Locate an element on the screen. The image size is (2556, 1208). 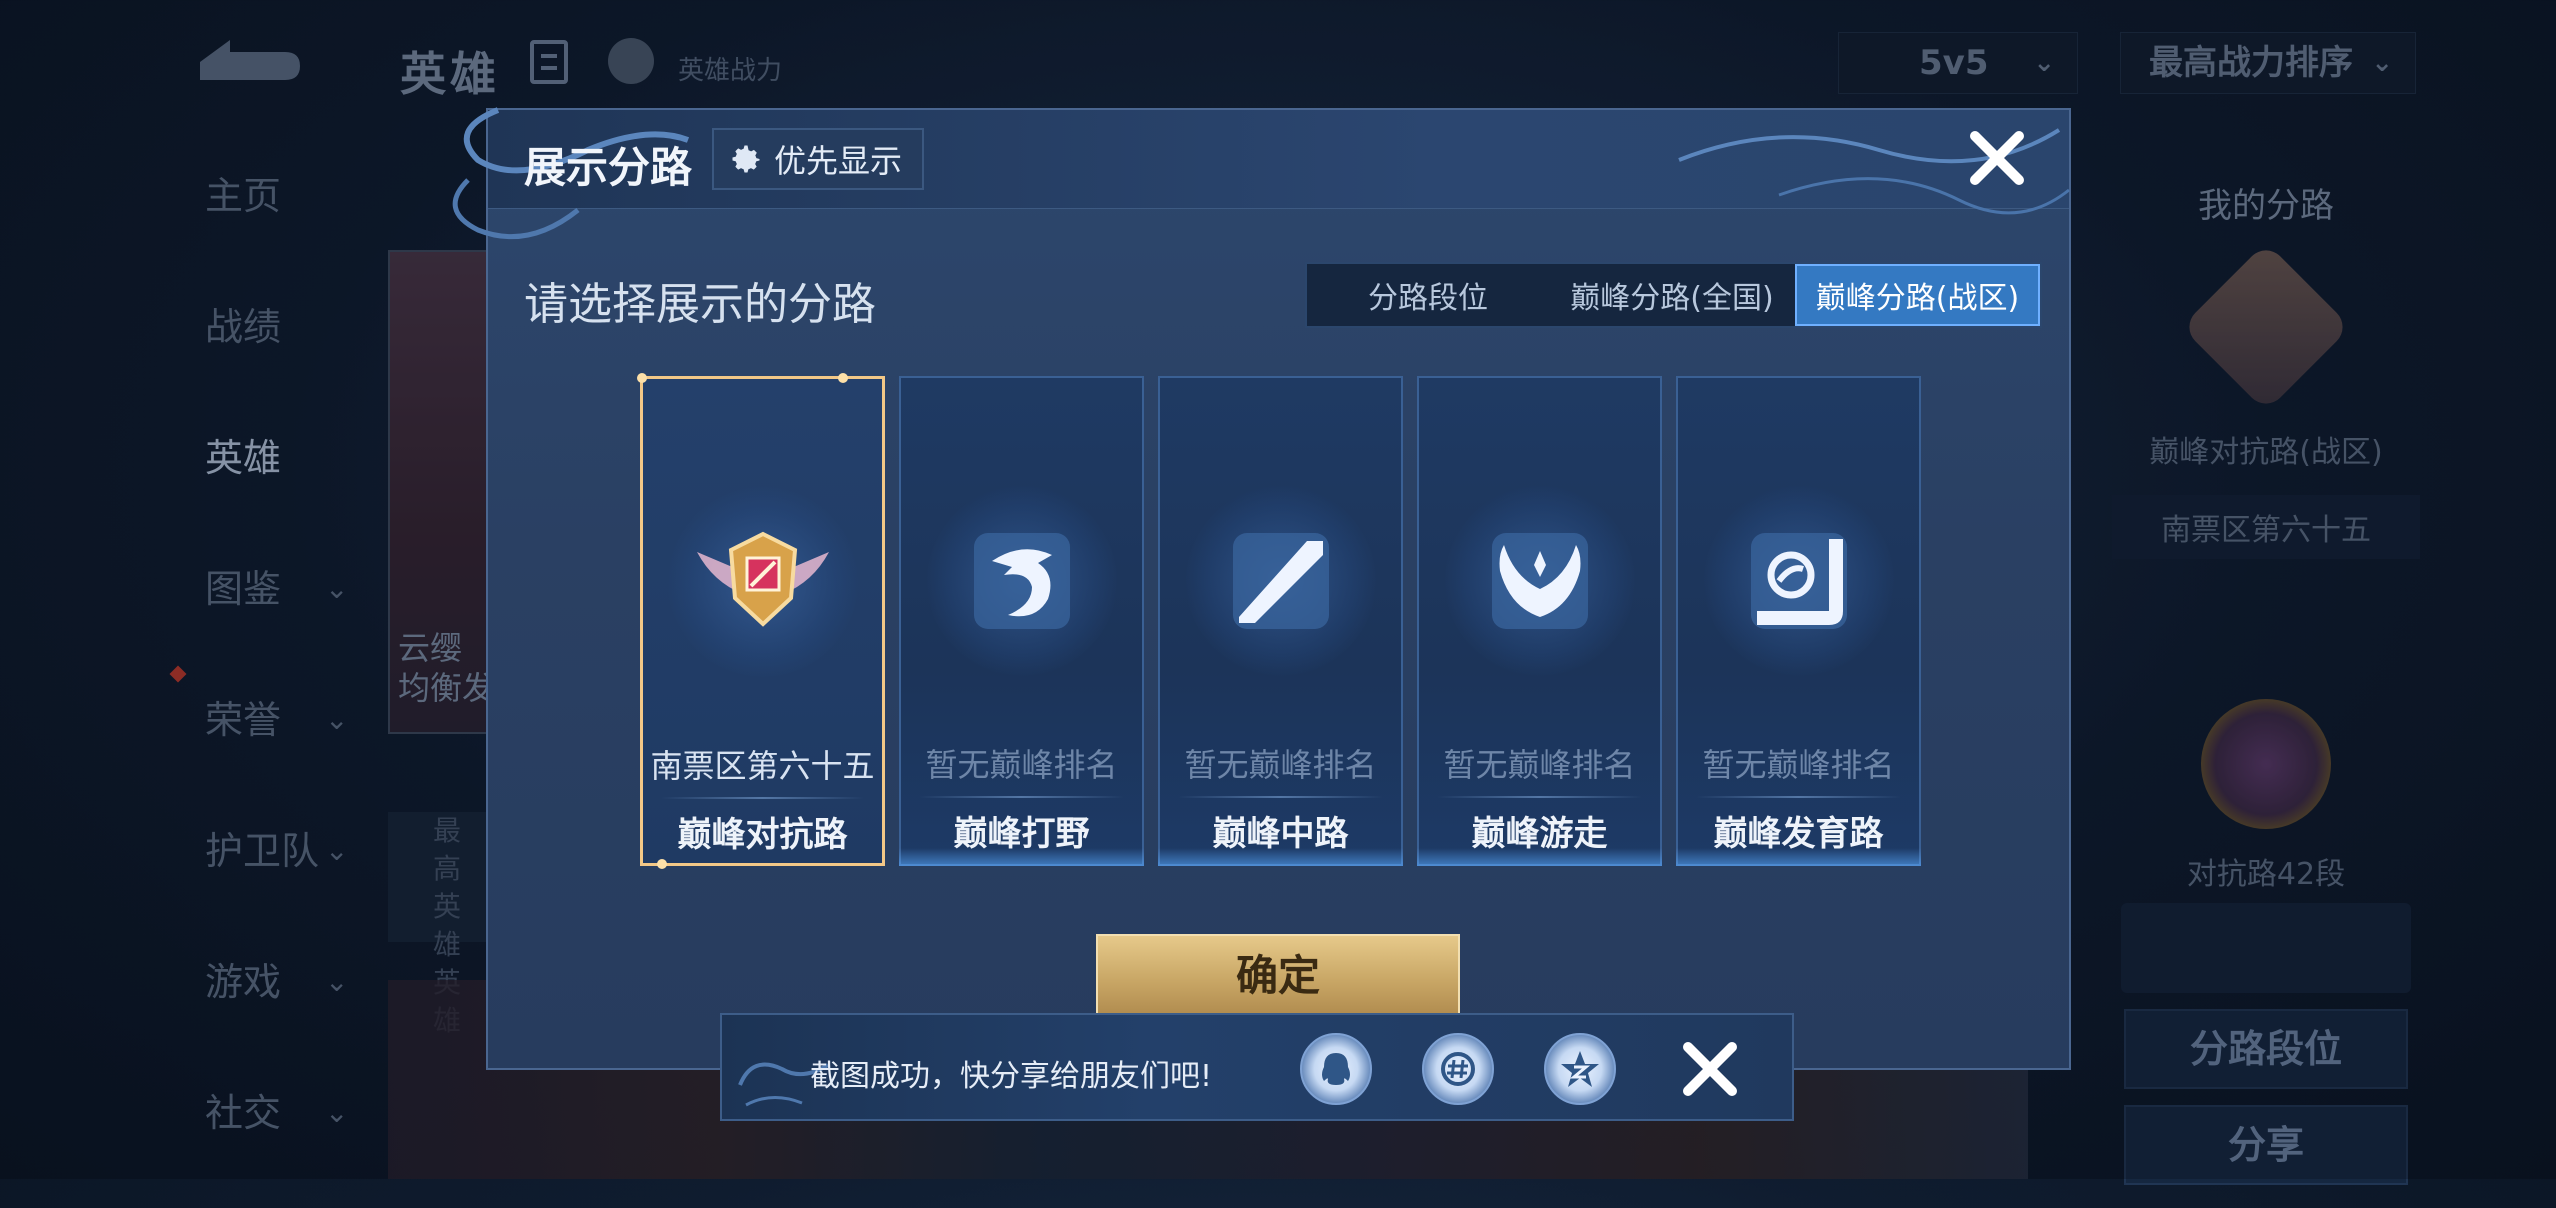
screenshot-share-toast: 截图成功，快分享给朋友们吧! is located at coordinates (1257, 1067).